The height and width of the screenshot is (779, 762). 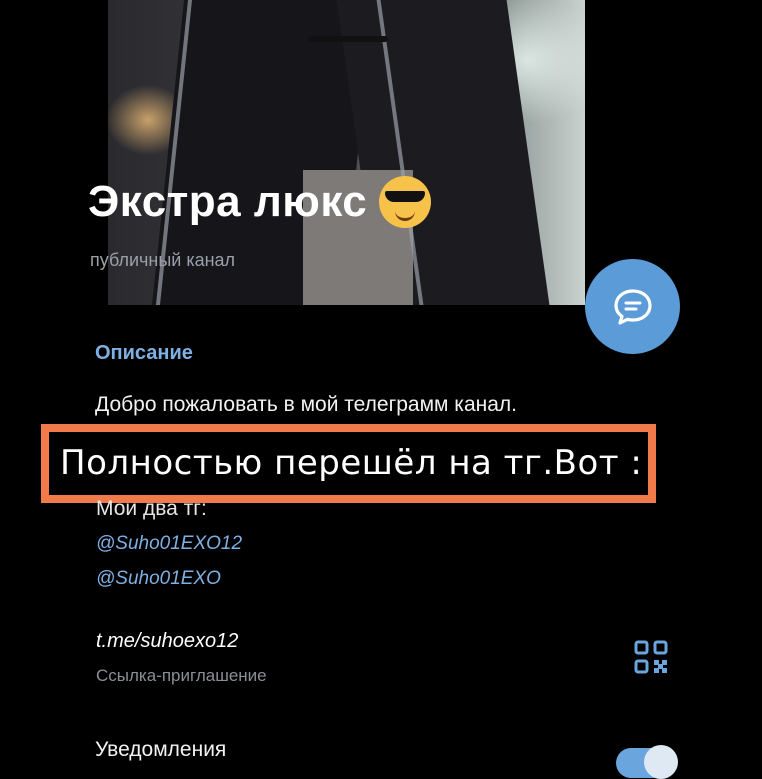 What do you see at coordinates (144, 353) in the screenshot?
I see `description-label: Описание` at bounding box center [144, 353].